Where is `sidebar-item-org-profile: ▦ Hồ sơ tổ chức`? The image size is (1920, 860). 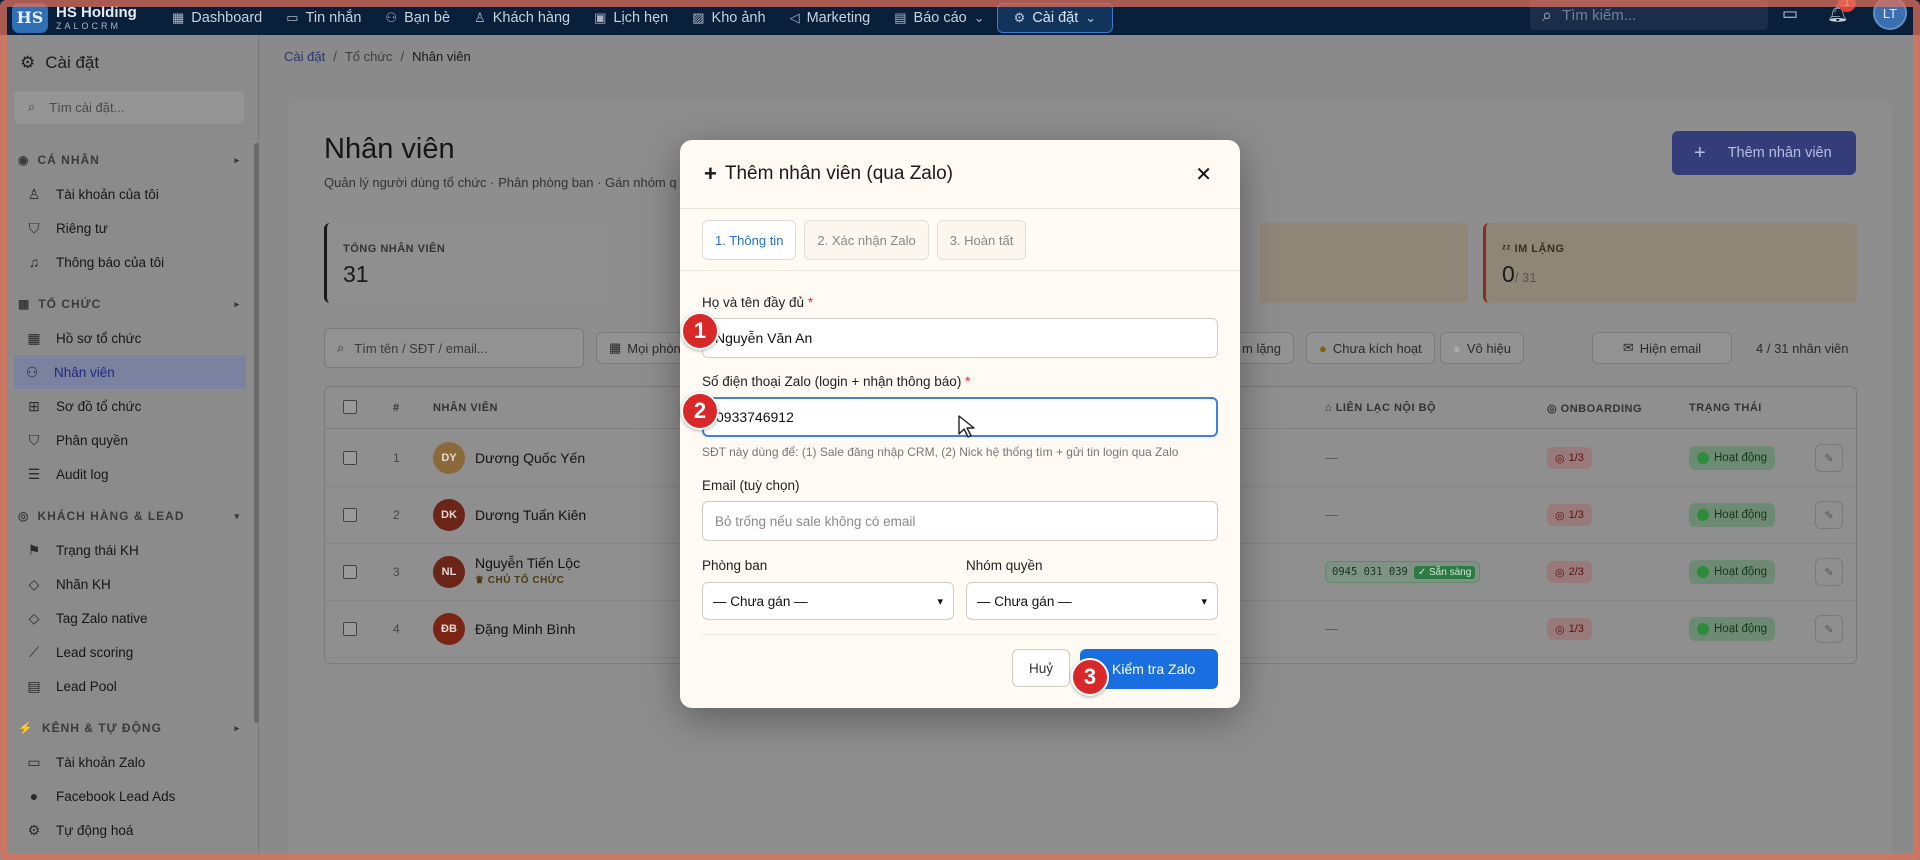 sidebar-item-org-profile: ▦ Hồ sơ tổ chức is located at coordinates (129, 338).